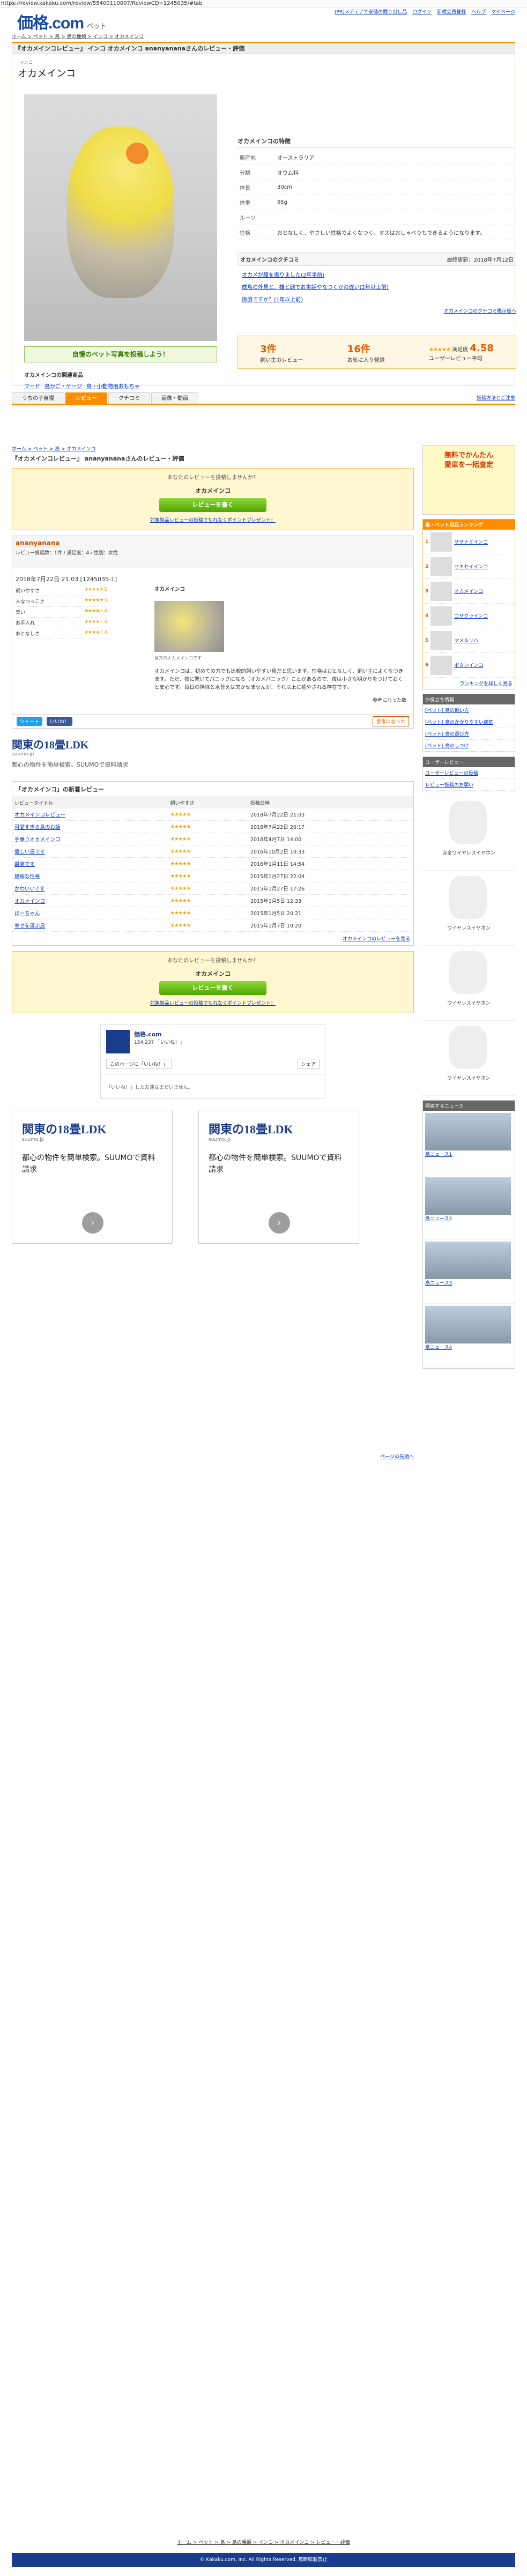  Describe the element at coordinates (469, 1207) in the screenshot. I see `news-item: 鳥ニュース2` at that location.